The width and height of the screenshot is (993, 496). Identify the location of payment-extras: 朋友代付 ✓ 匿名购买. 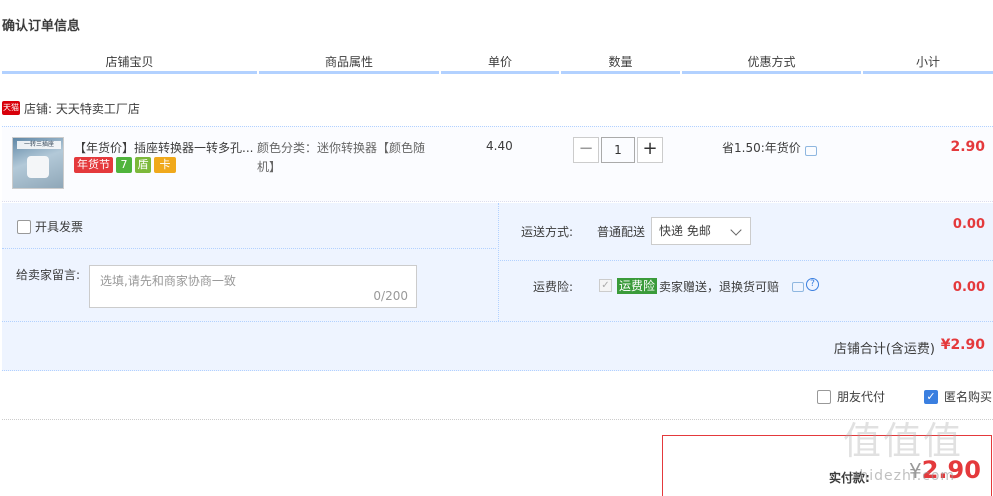
(496, 398).